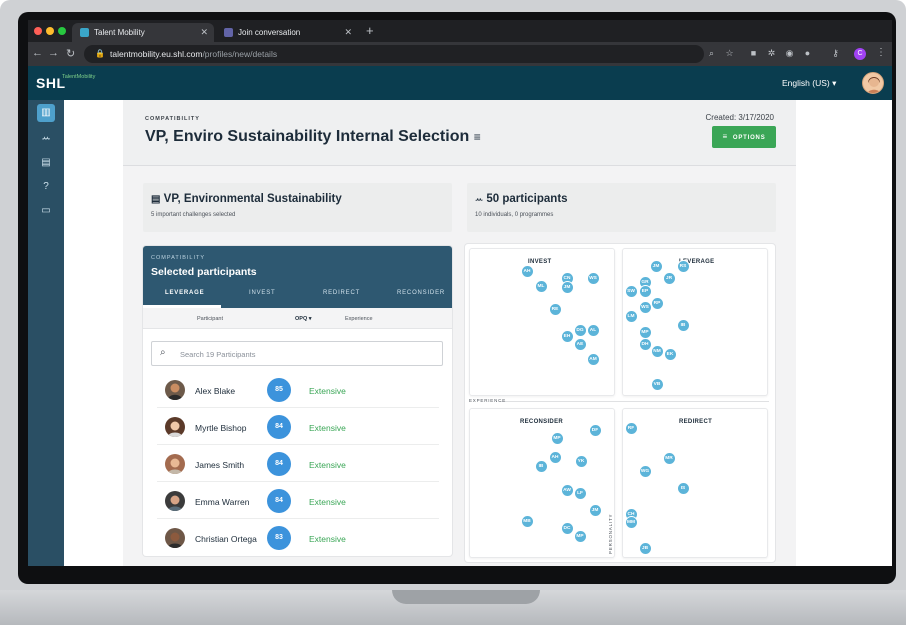  What do you see at coordinates (303, 319) in the screenshot?
I see `column-opq: OPQ ▾` at bounding box center [303, 319].